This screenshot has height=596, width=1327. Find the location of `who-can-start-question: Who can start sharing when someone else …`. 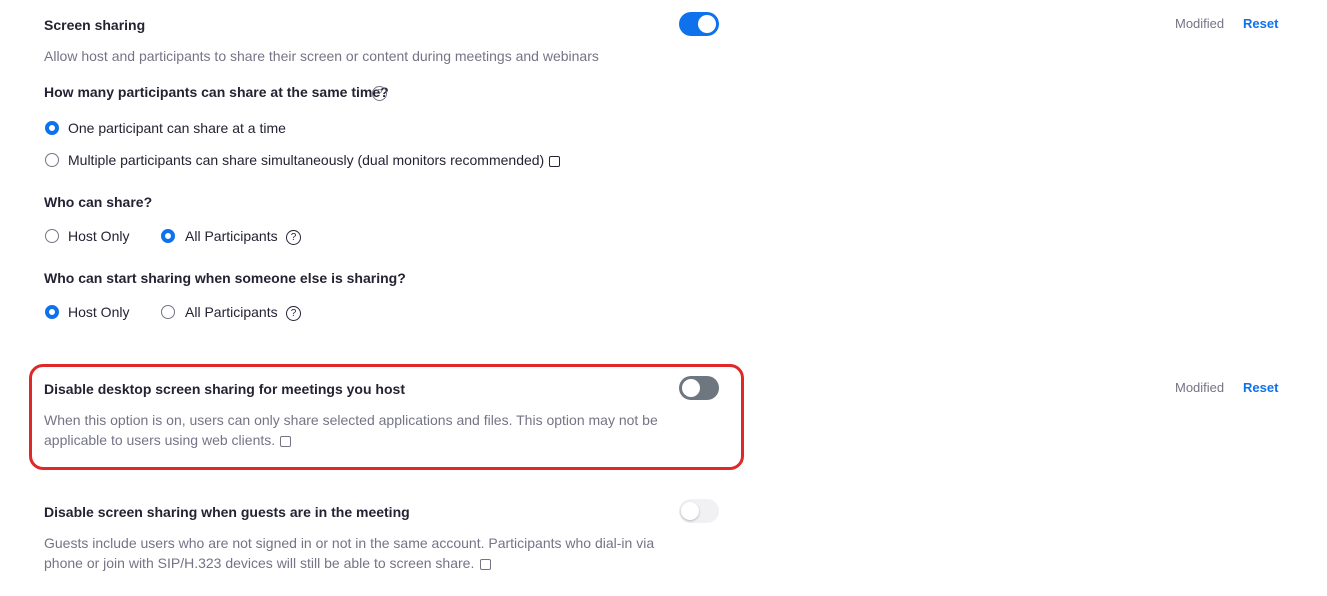

who-can-start-question: Who can start sharing when someone else … is located at coordinates (225, 278).